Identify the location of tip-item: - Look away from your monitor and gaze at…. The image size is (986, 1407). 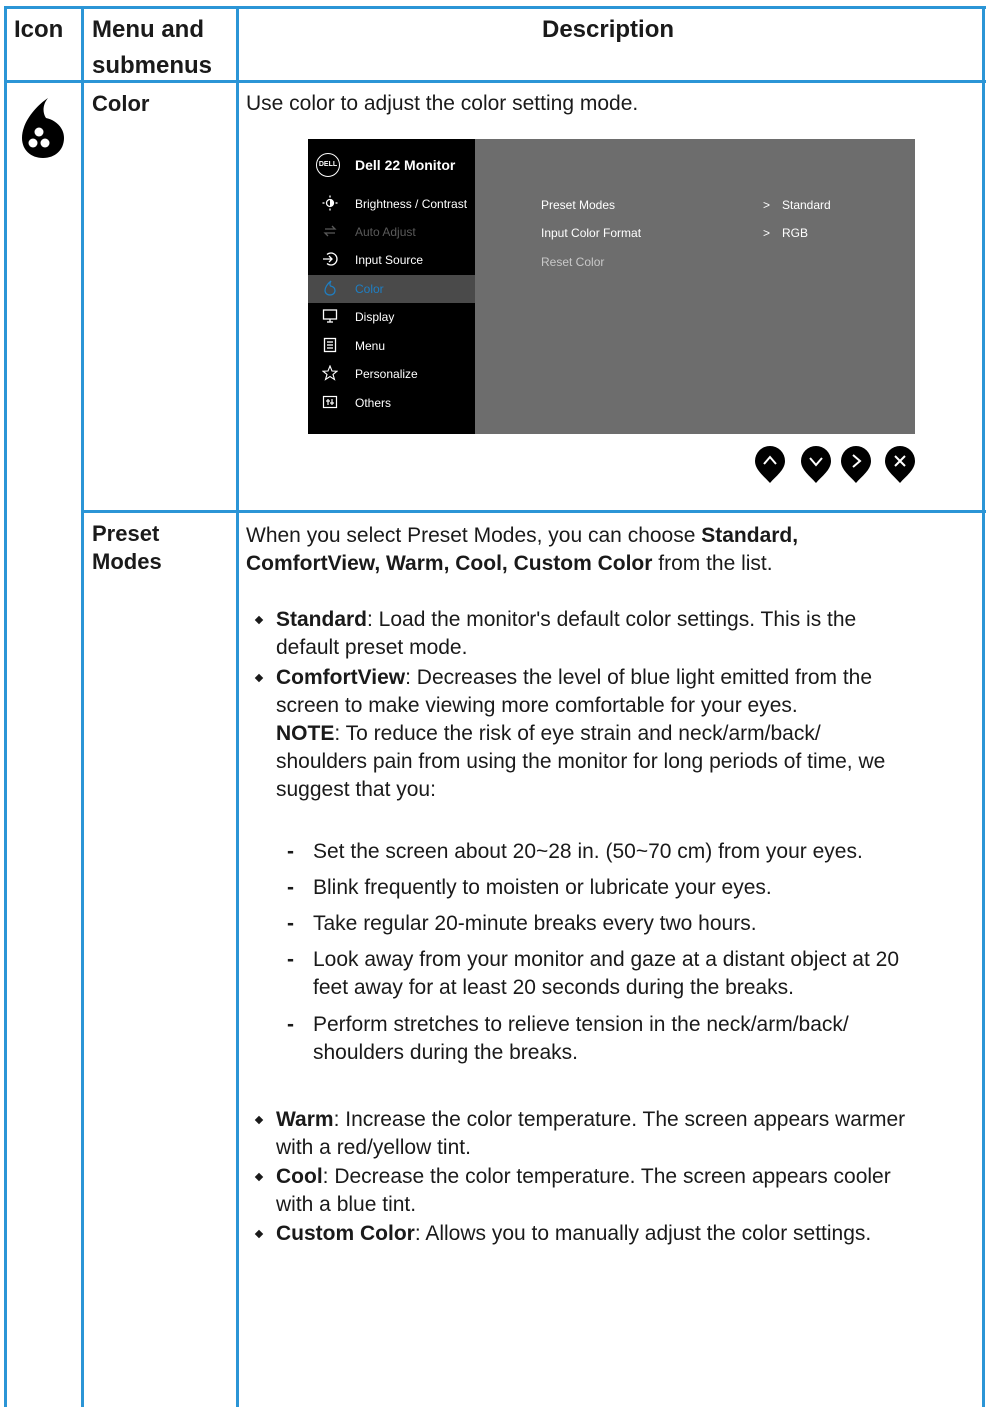
(593, 960).